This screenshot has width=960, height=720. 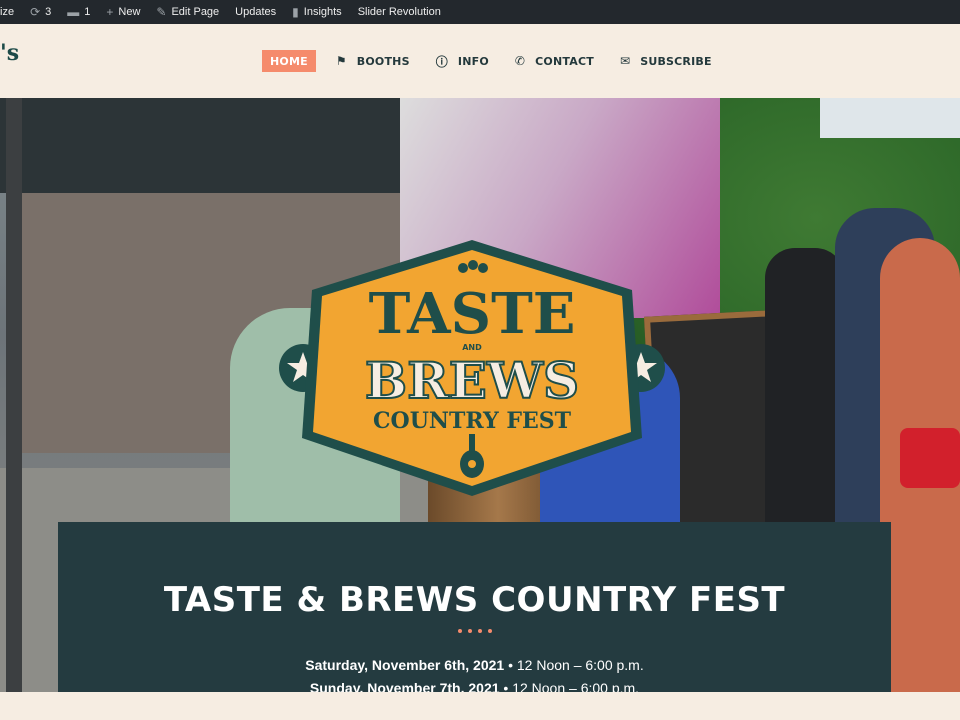 I want to click on hero-photo-tent, so click(x=205, y=145).